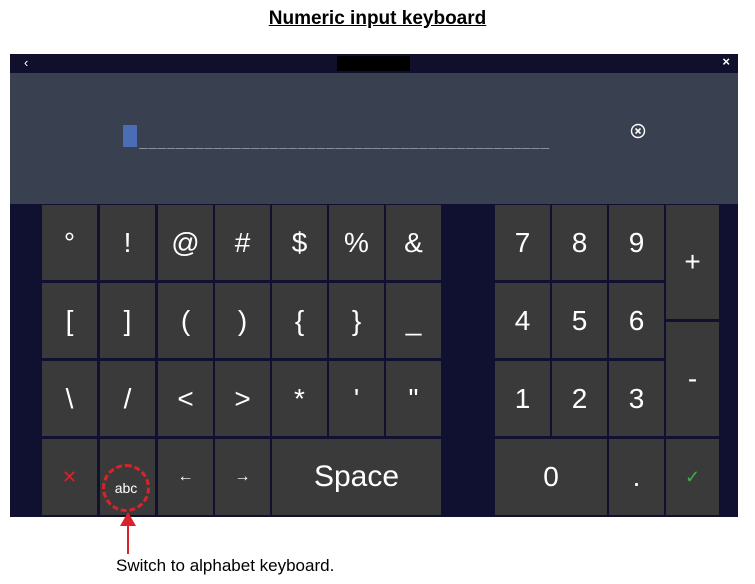  I want to click on key-right-paren: ), so click(242, 320).